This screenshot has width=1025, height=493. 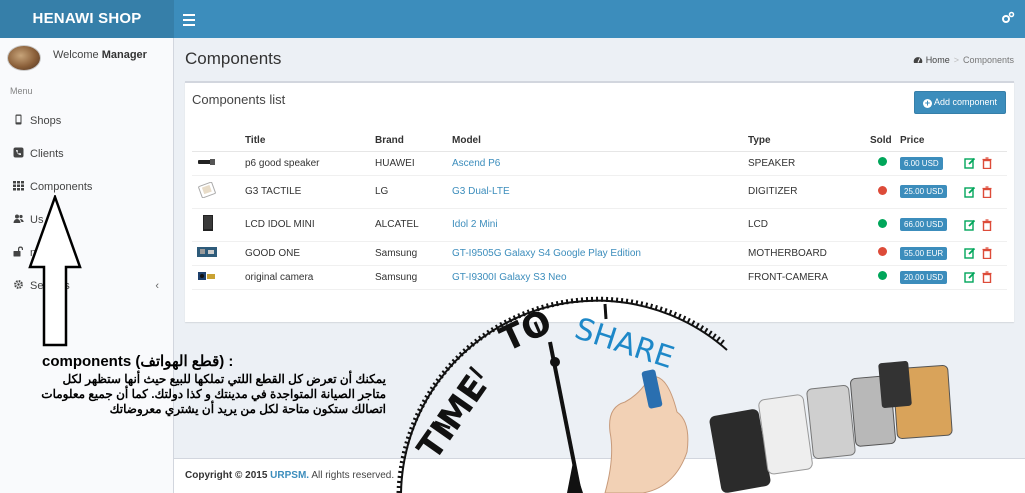 What do you see at coordinates (207, 276) in the screenshot?
I see `camera-thumbnail` at bounding box center [207, 276].